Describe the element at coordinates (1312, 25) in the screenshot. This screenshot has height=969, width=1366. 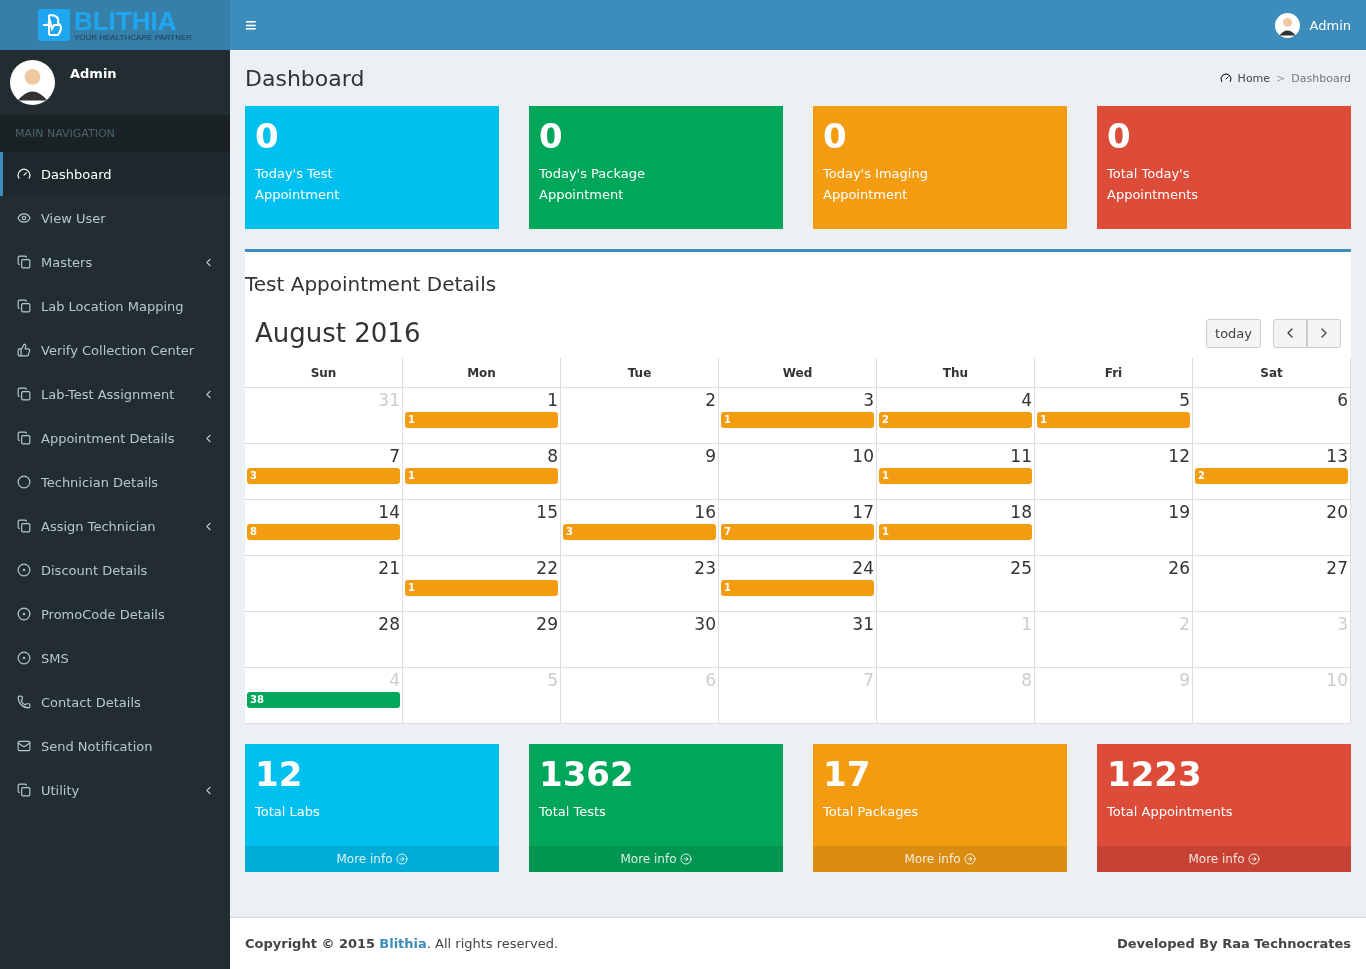
I see `user-menu: Admin` at that location.